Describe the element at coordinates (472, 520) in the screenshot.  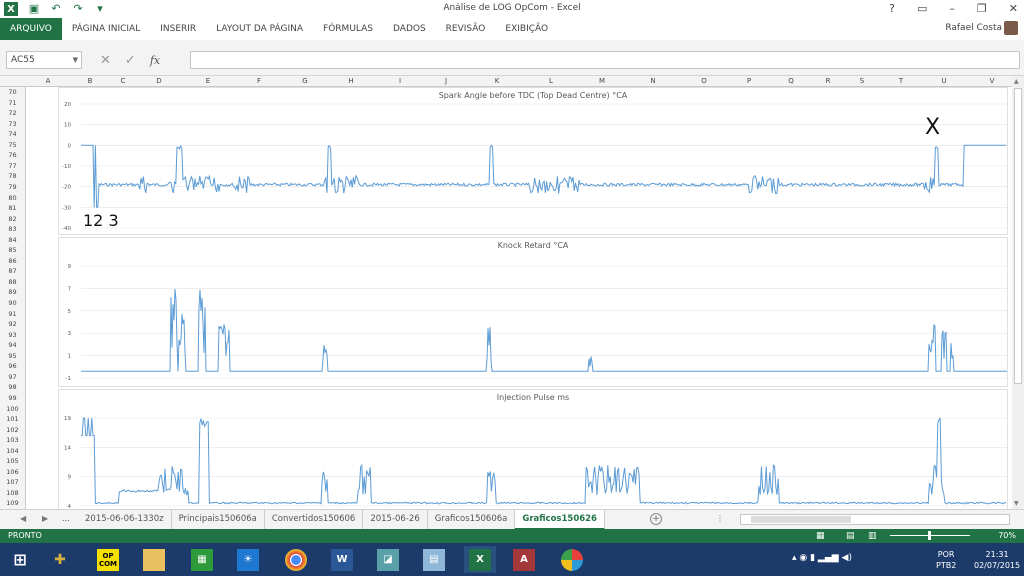
I see `sheet-tab: Graficos150606a` at that location.